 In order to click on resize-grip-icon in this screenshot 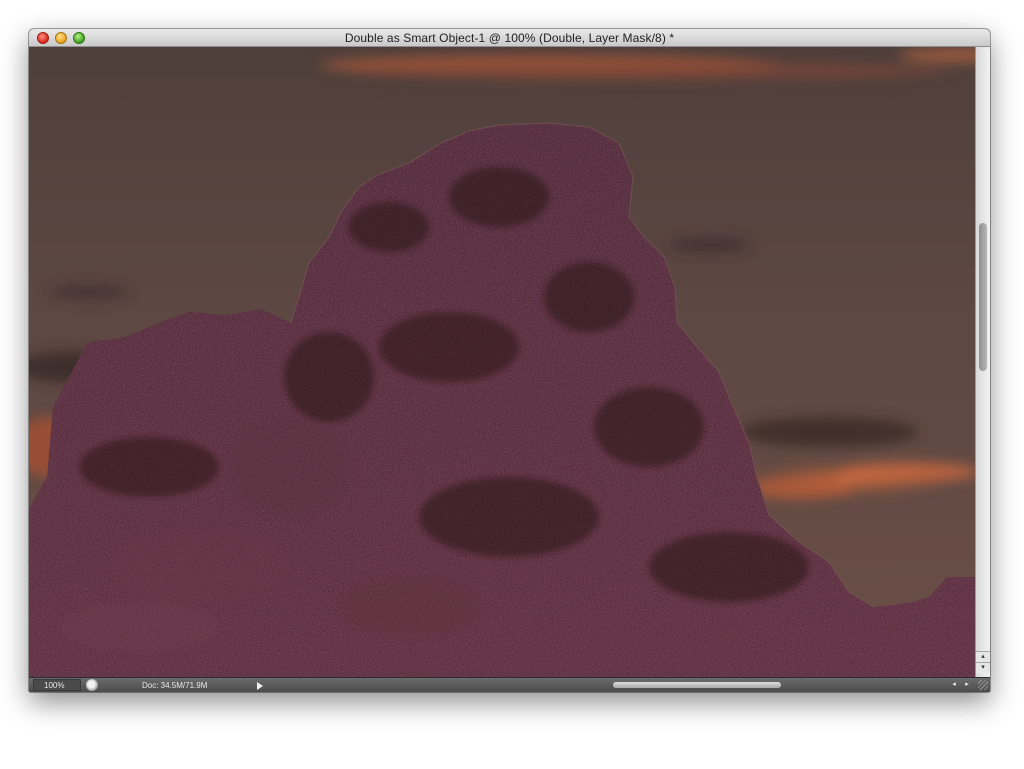, I will do `click(983, 685)`.